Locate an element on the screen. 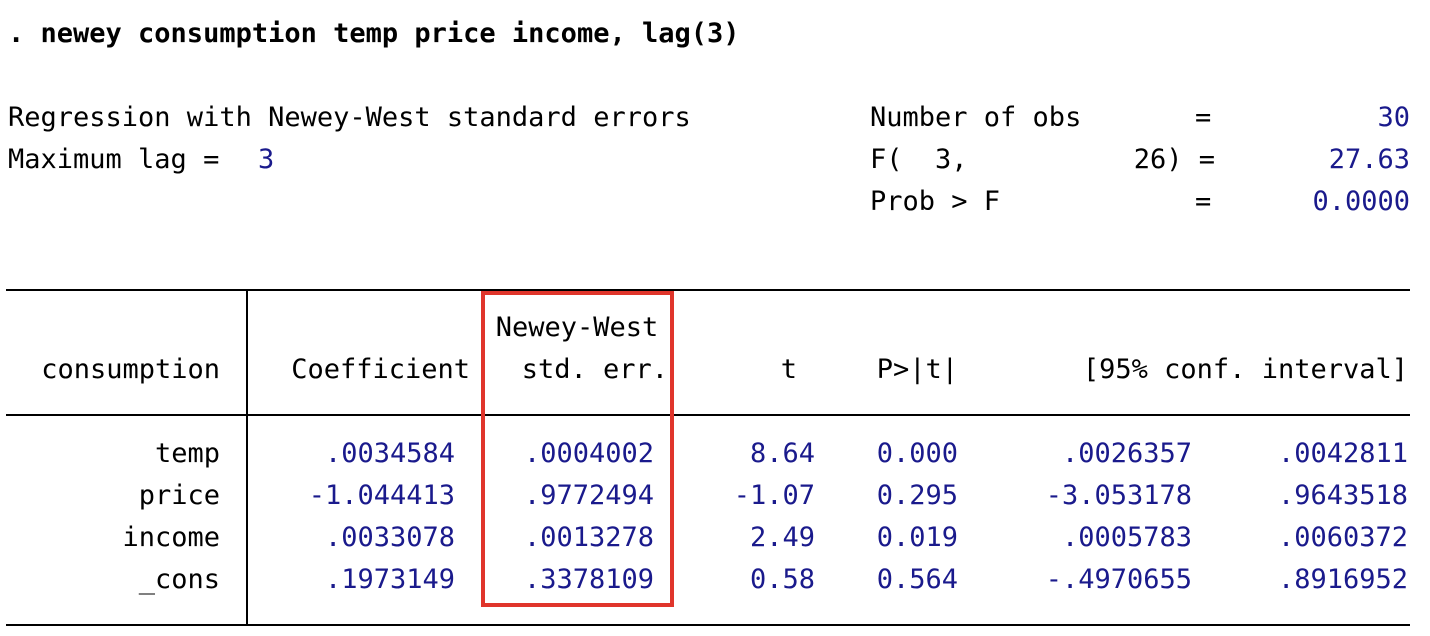  row-t: 2.49 is located at coordinates (782, 537).